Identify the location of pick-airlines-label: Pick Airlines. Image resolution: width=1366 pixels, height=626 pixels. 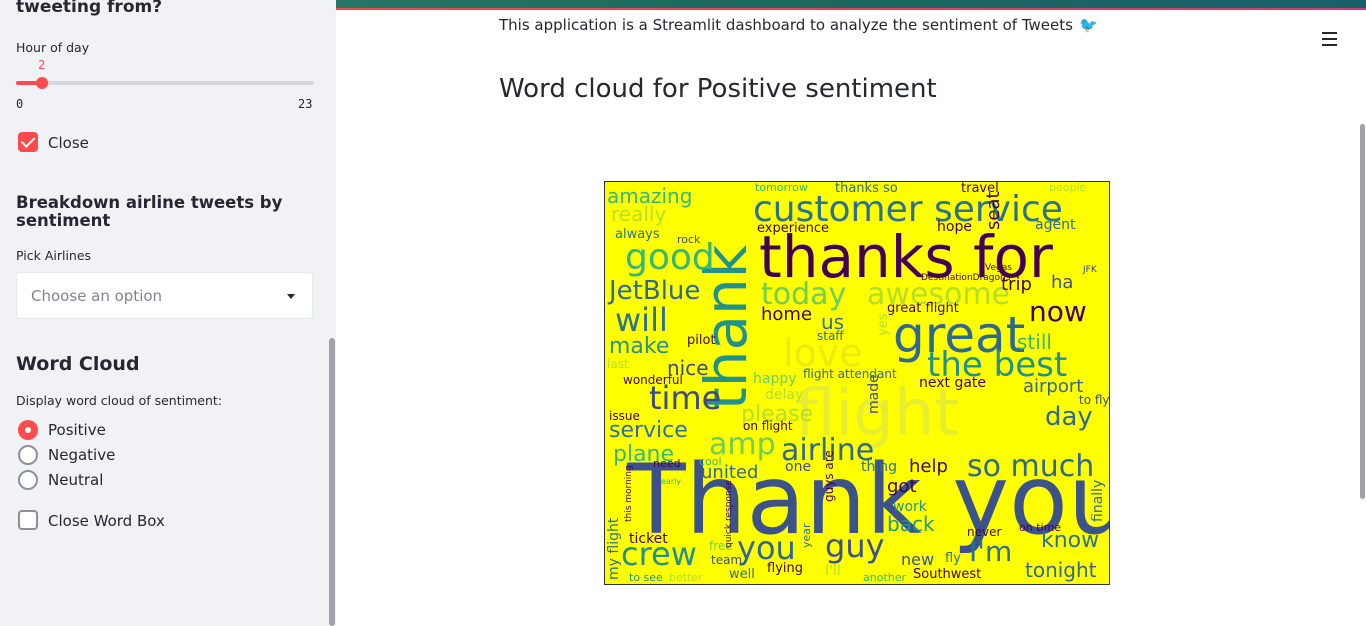
(54, 255).